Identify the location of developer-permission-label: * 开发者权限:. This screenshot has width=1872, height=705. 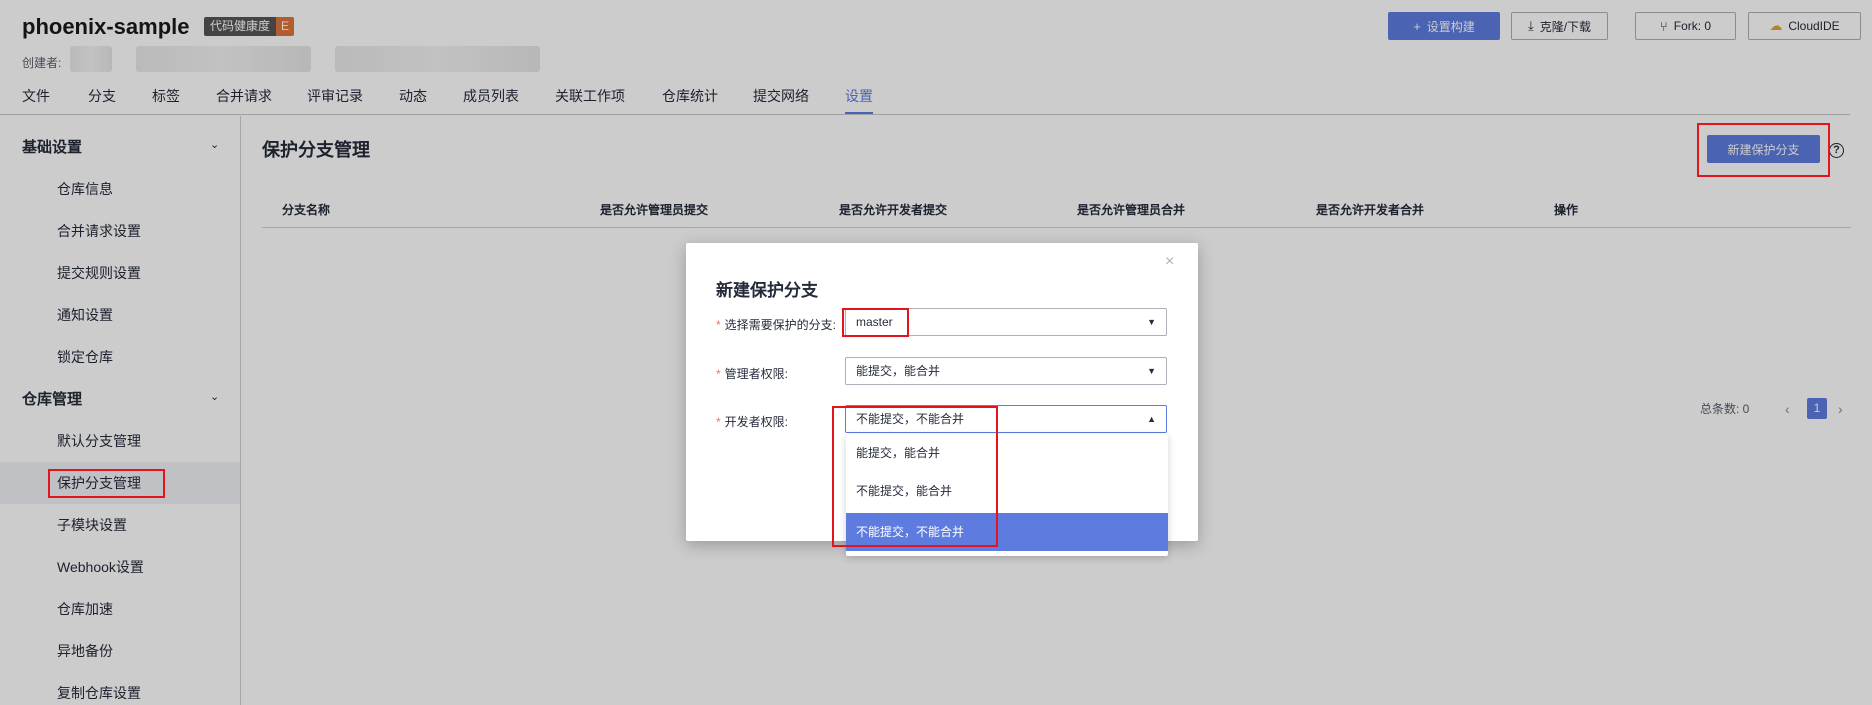
(752, 422).